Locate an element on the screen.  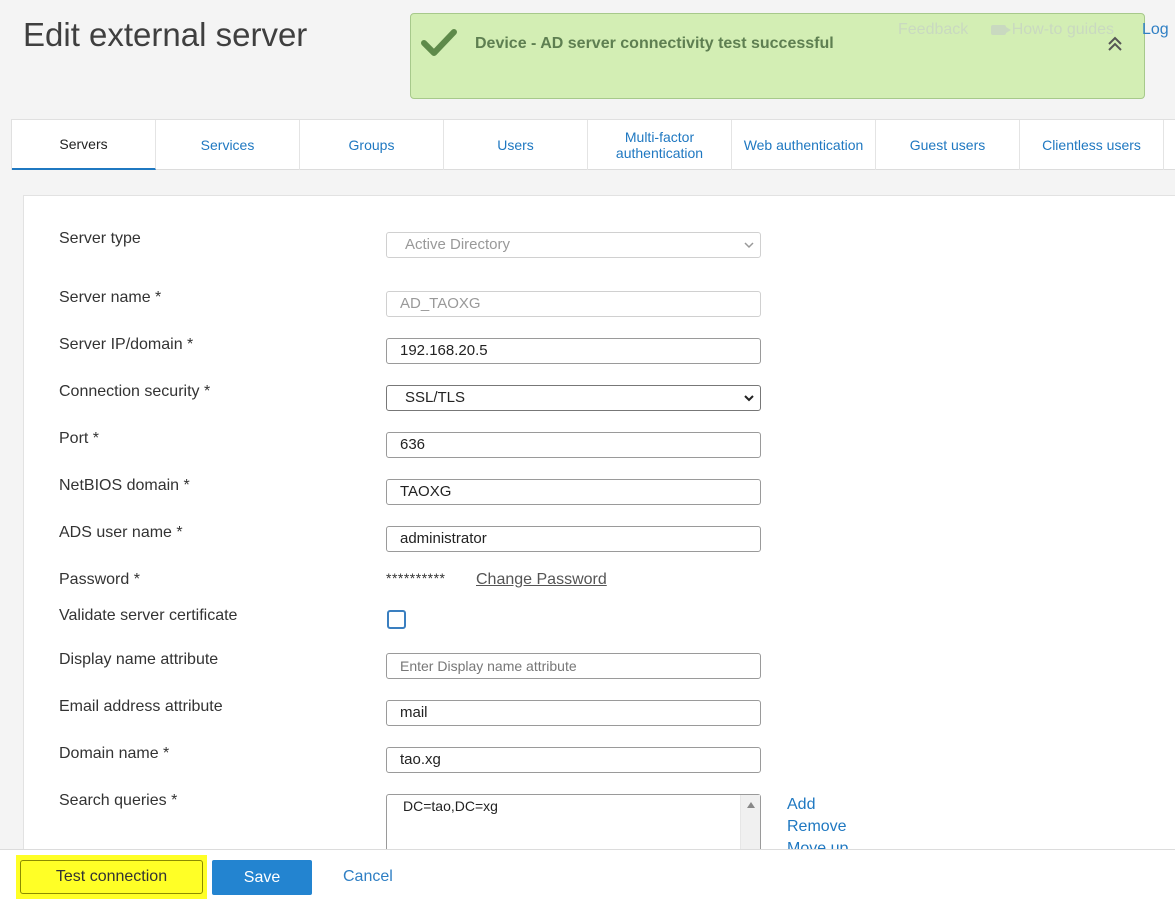
how-to-guides-link: How-to guides is located at coordinates (1063, 29).